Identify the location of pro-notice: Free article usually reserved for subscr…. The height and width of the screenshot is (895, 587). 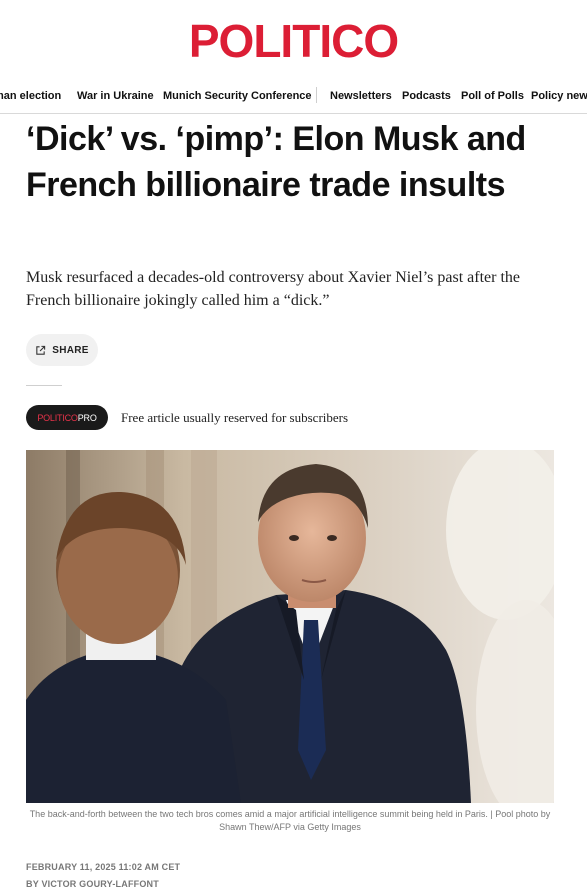
(235, 417).